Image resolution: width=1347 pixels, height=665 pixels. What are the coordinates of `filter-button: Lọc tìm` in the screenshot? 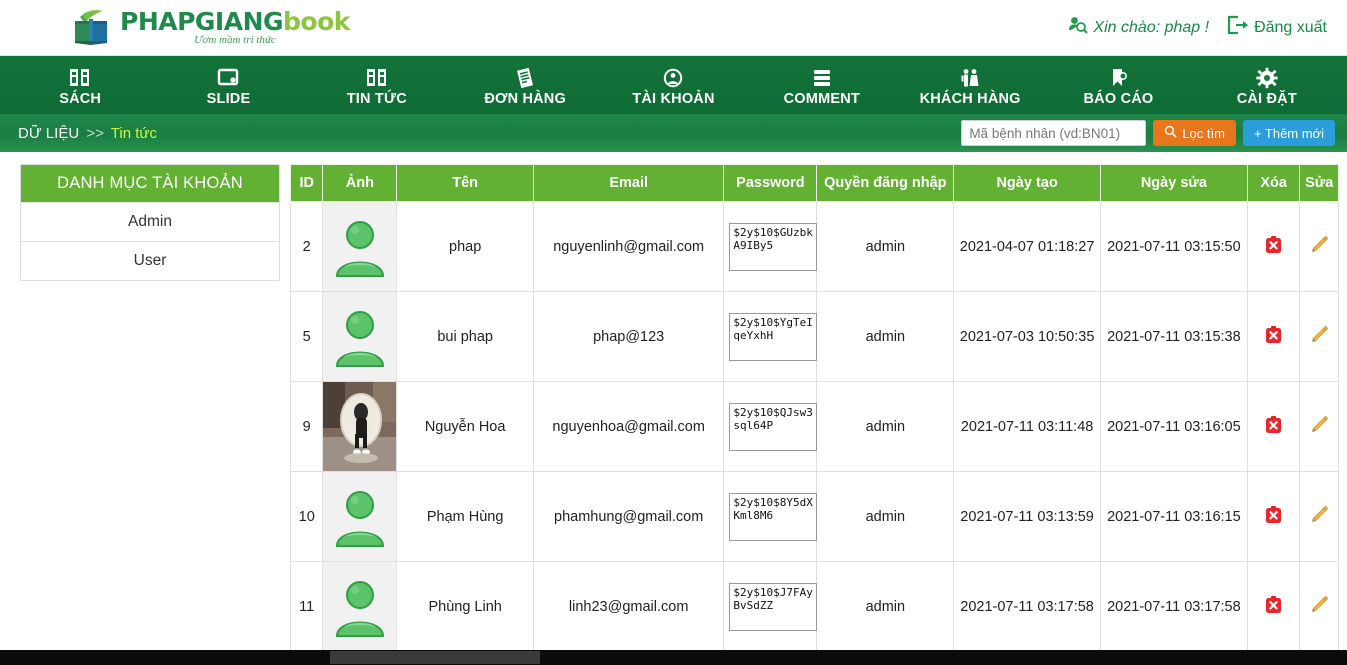 It's located at (1194, 133).